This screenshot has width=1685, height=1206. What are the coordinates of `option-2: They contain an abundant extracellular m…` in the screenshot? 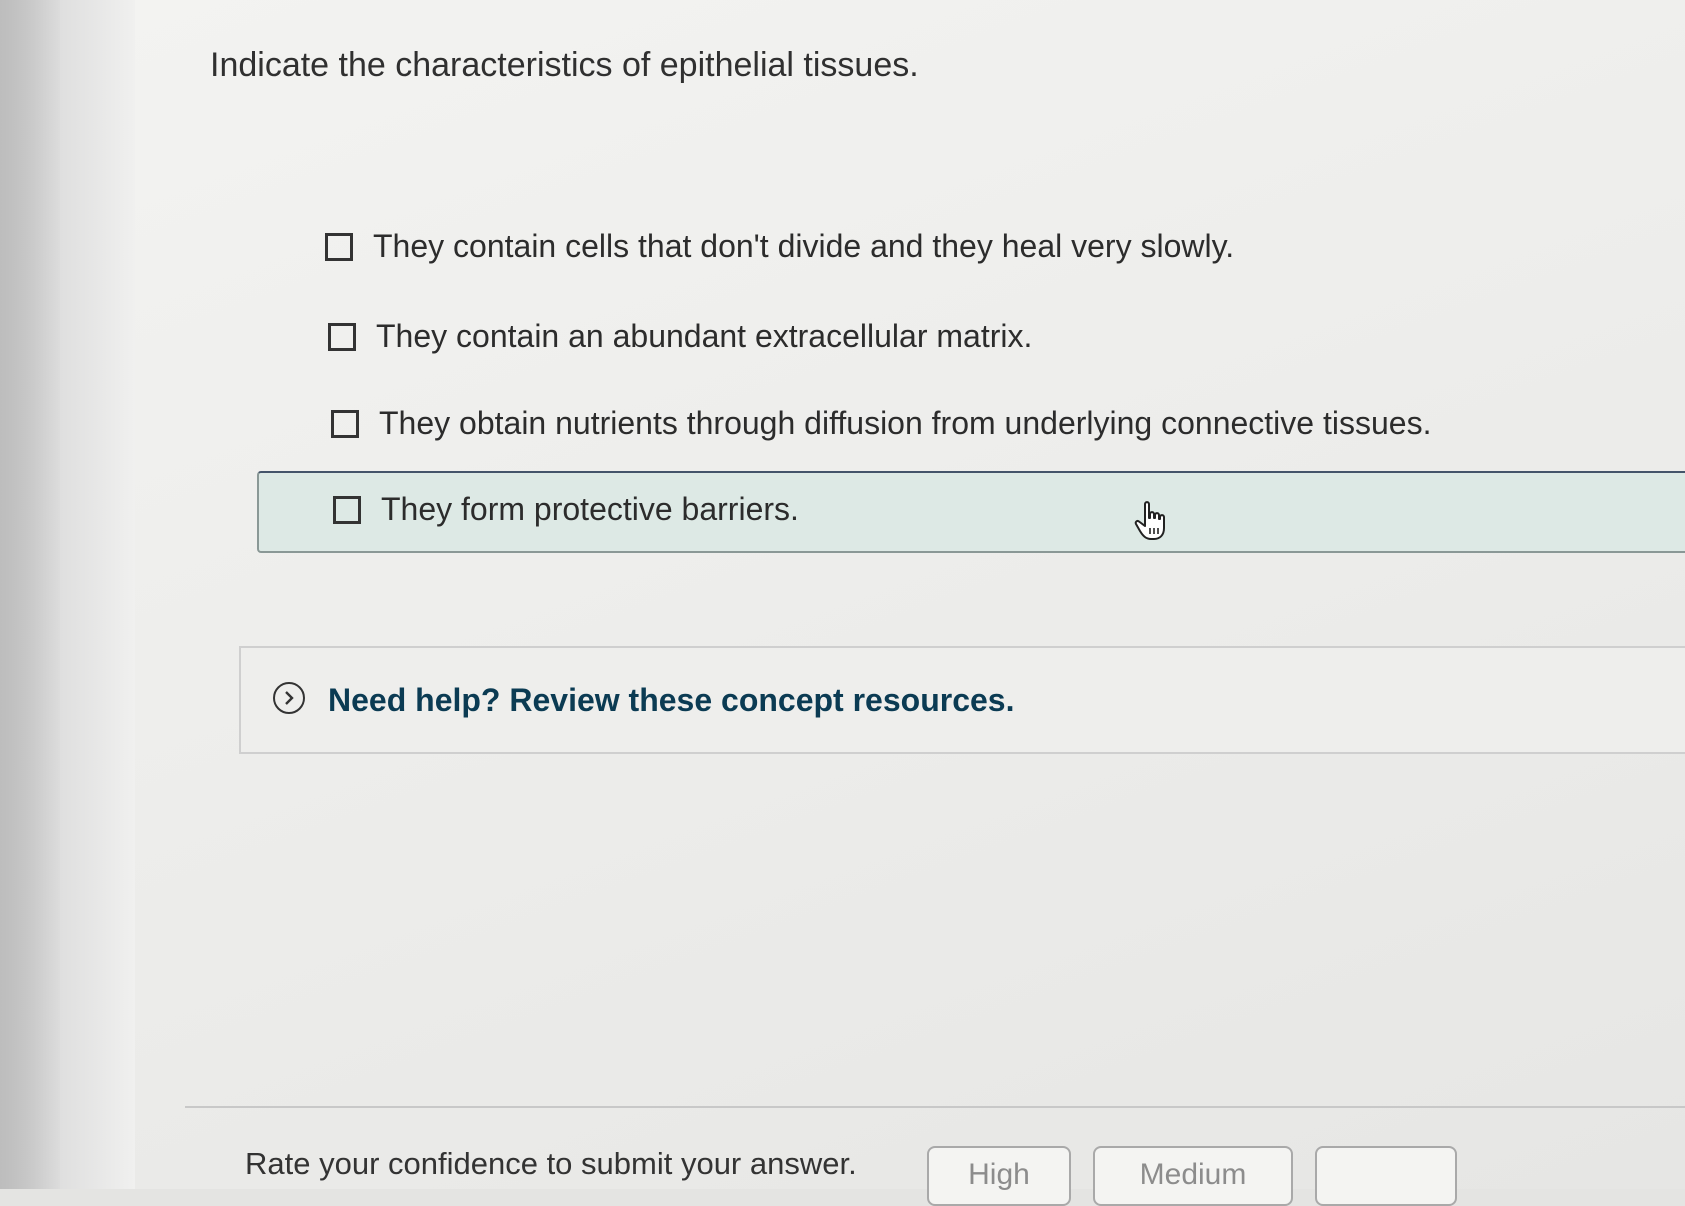 It's located at (680, 336).